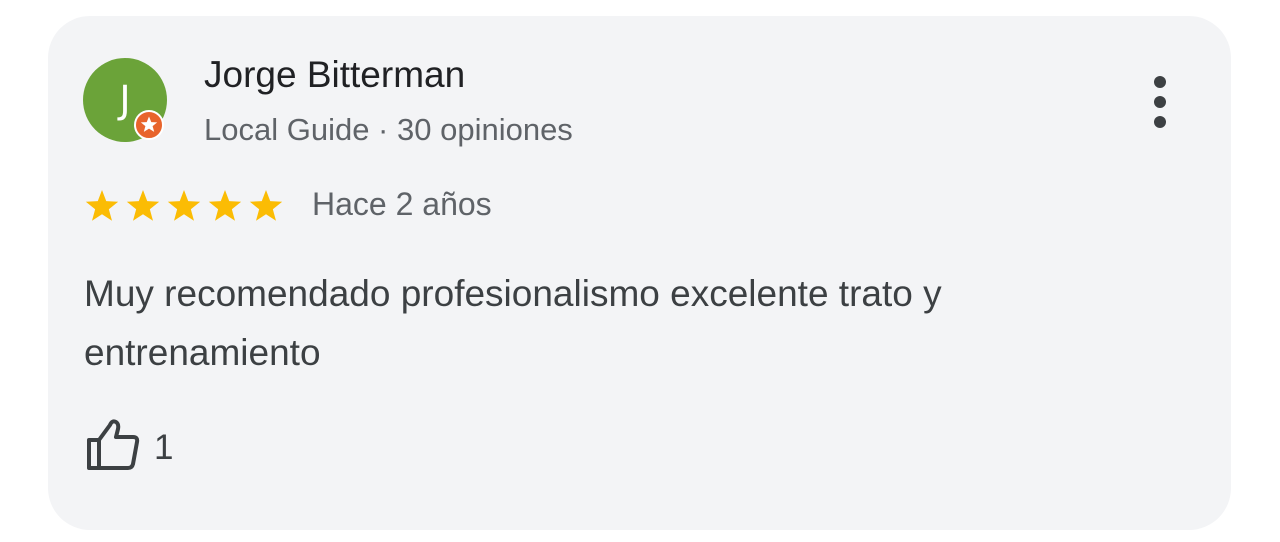 The width and height of the screenshot is (1280, 542). What do you see at coordinates (164, 447) in the screenshot?
I see `like-count: 1` at bounding box center [164, 447].